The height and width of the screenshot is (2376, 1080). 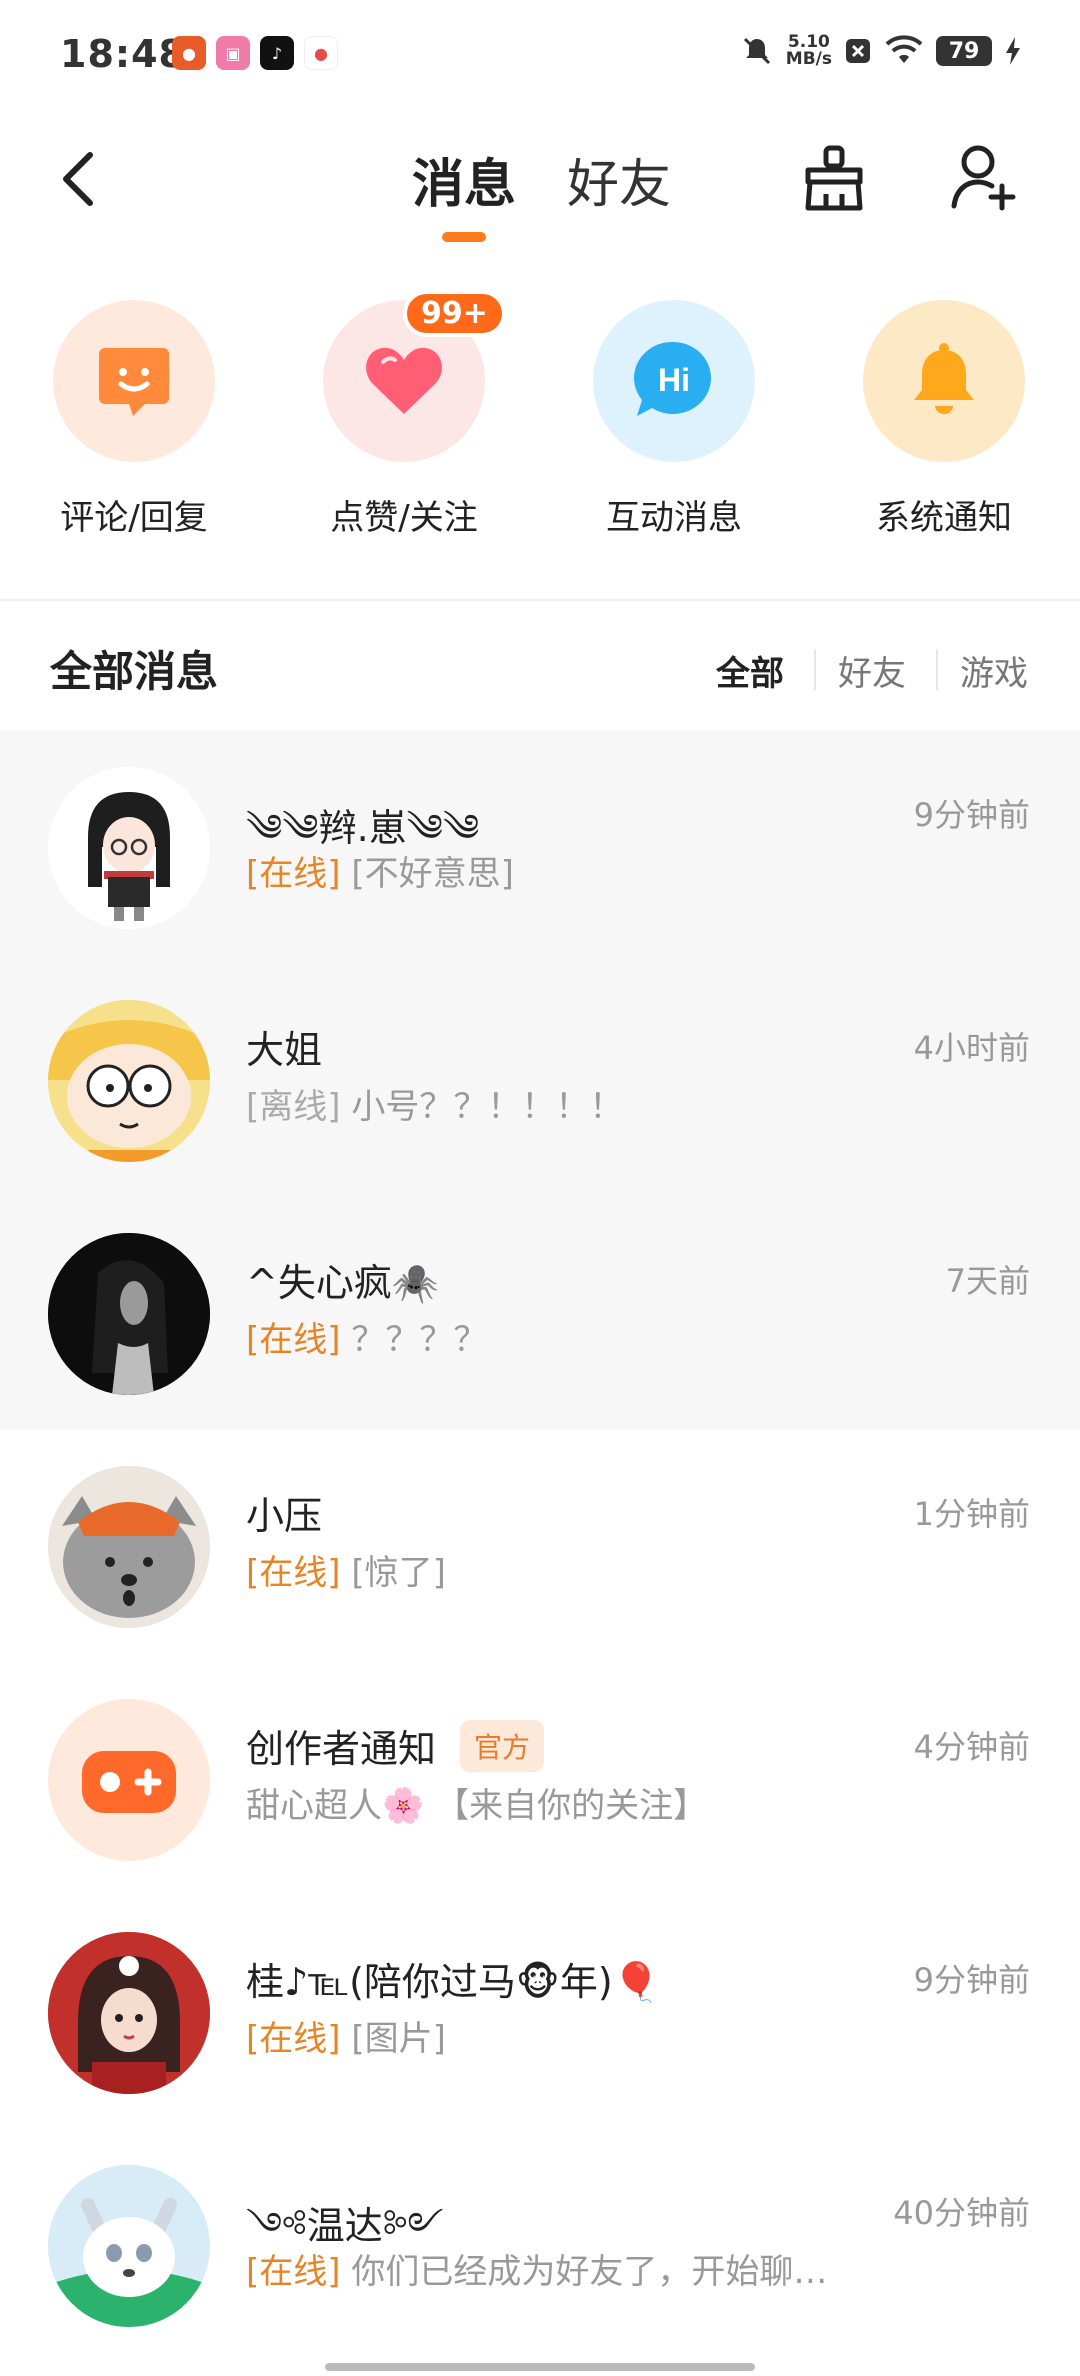 What do you see at coordinates (341, 1749) in the screenshot?
I see `contact-name: 创作者通知` at bounding box center [341, 1749].